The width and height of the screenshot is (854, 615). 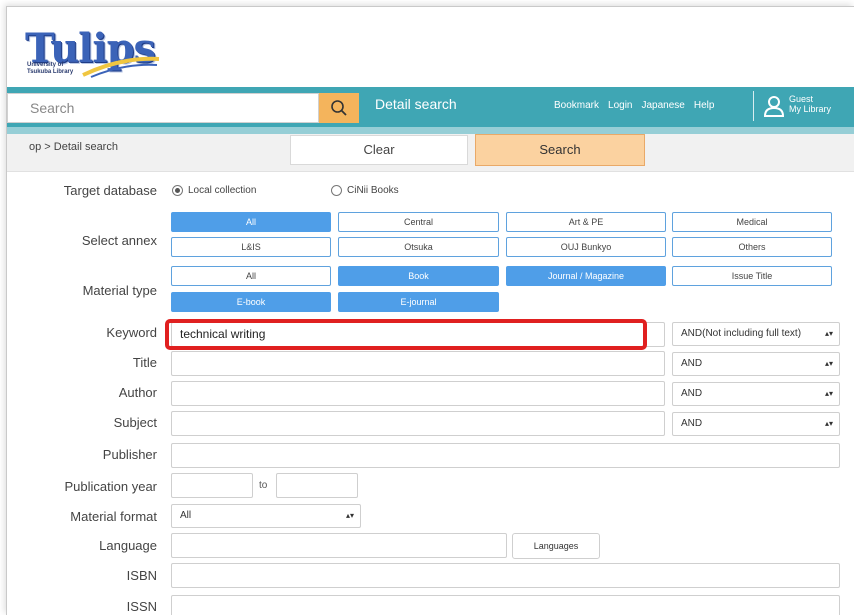 I want to click on language-input, so click(x=339, y=545).